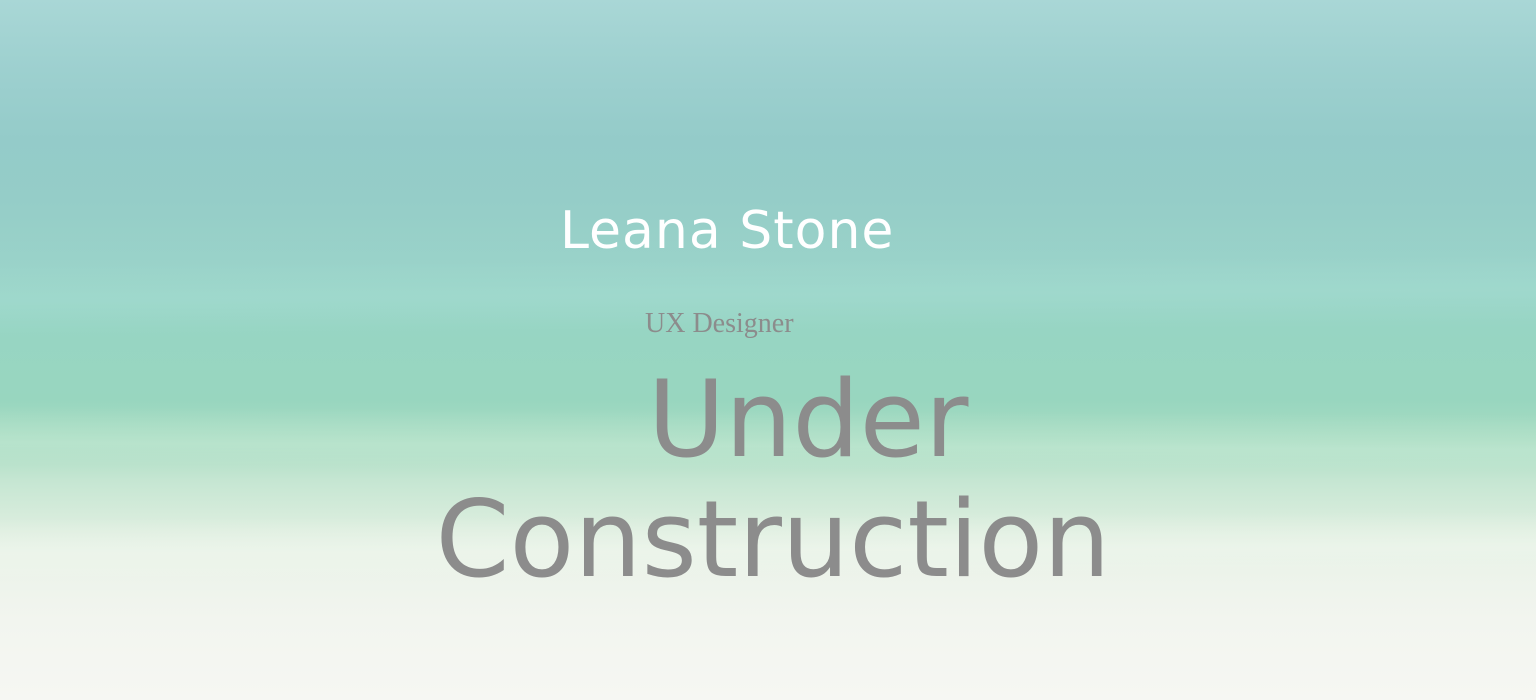 The image size is (1536, 700). What do you see at coordinates (727, 231) in the screenshot?
I see `site-owner-name: Leana Stone` at bounding box center [727, 231].